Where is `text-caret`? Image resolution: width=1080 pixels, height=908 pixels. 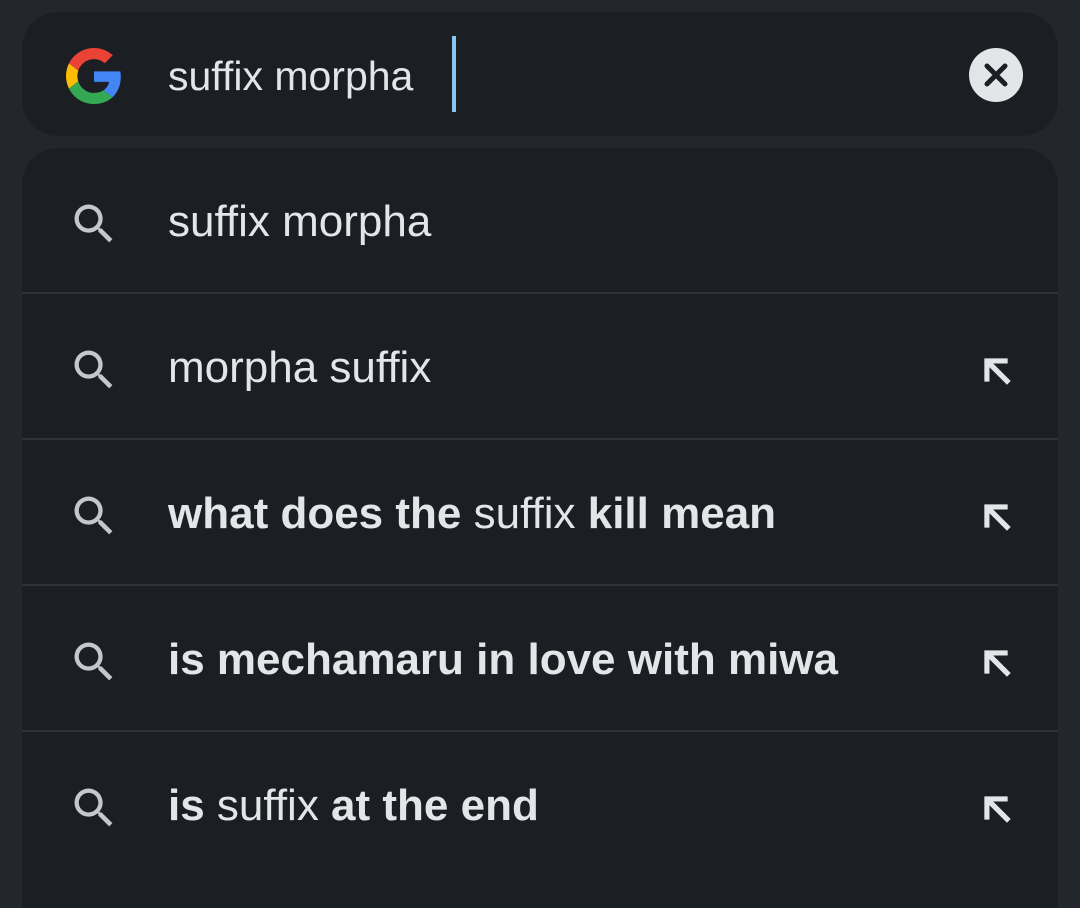
text-caret is located at coordinates (454, 74).